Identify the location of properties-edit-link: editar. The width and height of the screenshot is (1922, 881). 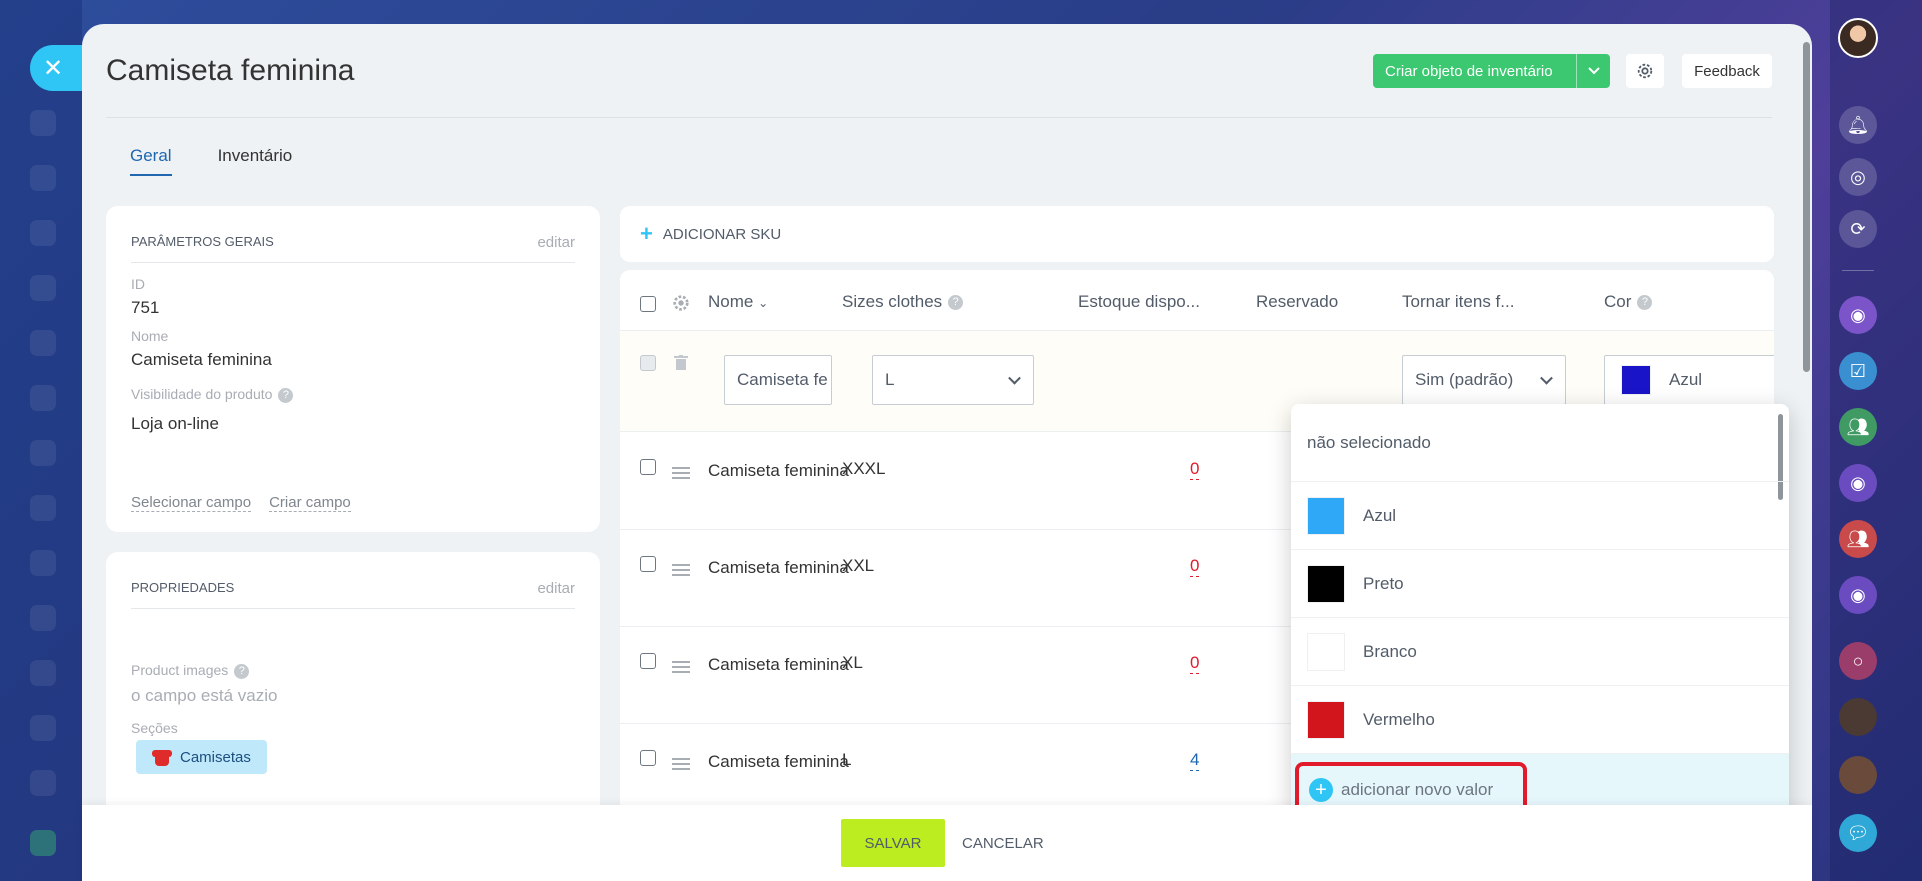
(556, 588).